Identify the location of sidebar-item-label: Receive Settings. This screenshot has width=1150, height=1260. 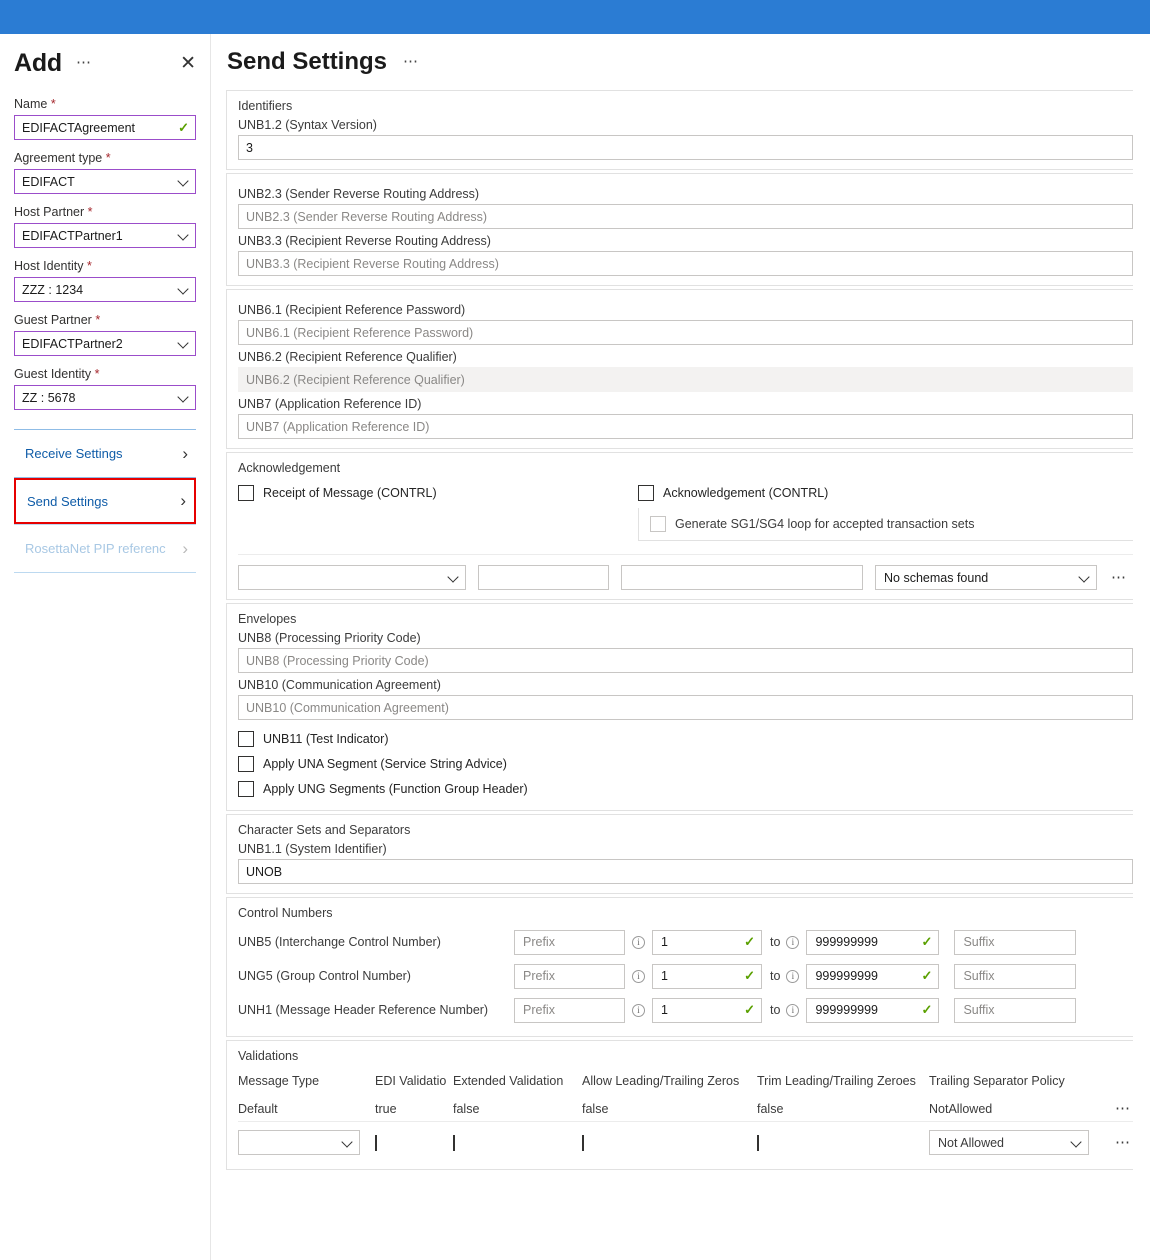
(74, 453).